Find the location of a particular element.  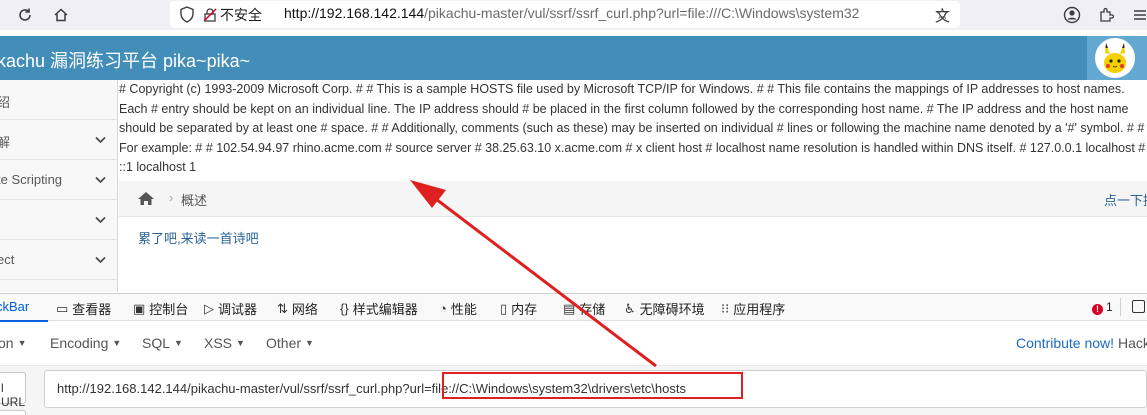

user-menu is located at coordinates (1117, 58).